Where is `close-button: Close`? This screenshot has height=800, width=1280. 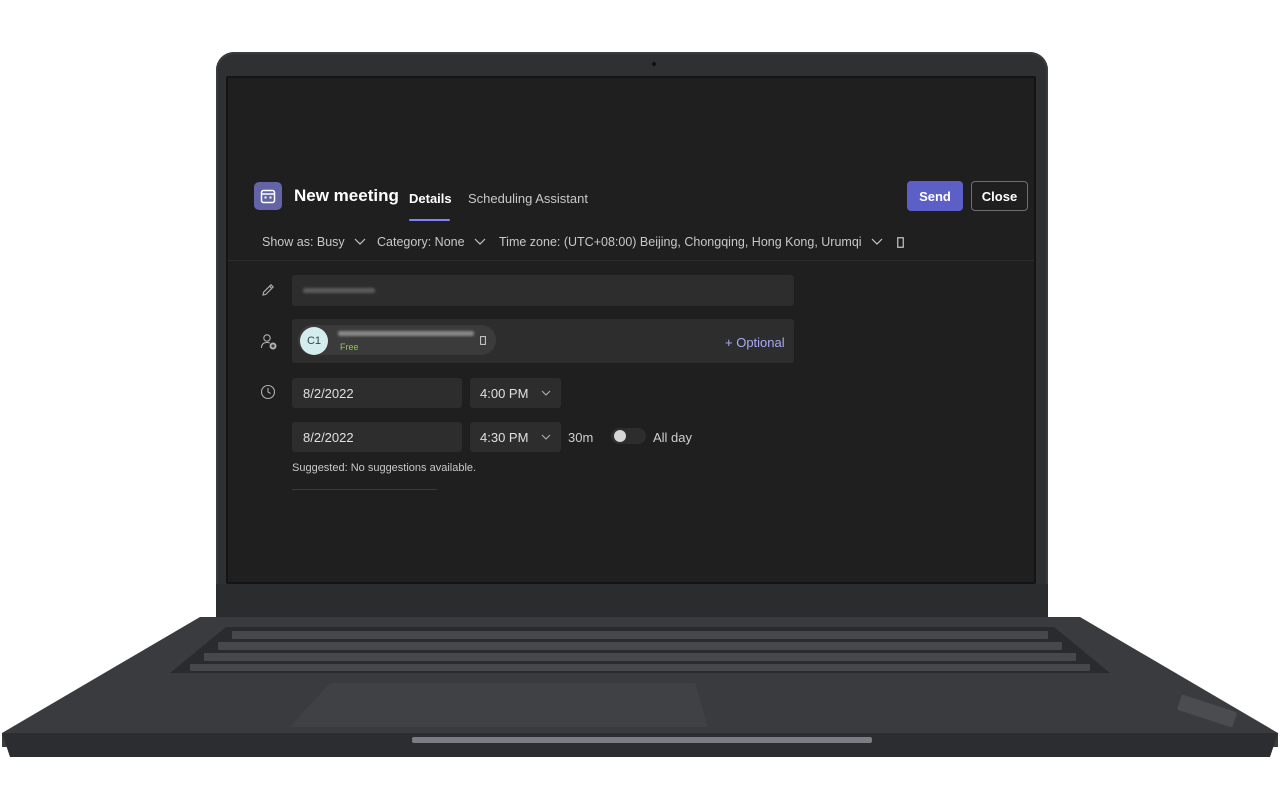
close-button: Close is located at coordinates (999, 196).